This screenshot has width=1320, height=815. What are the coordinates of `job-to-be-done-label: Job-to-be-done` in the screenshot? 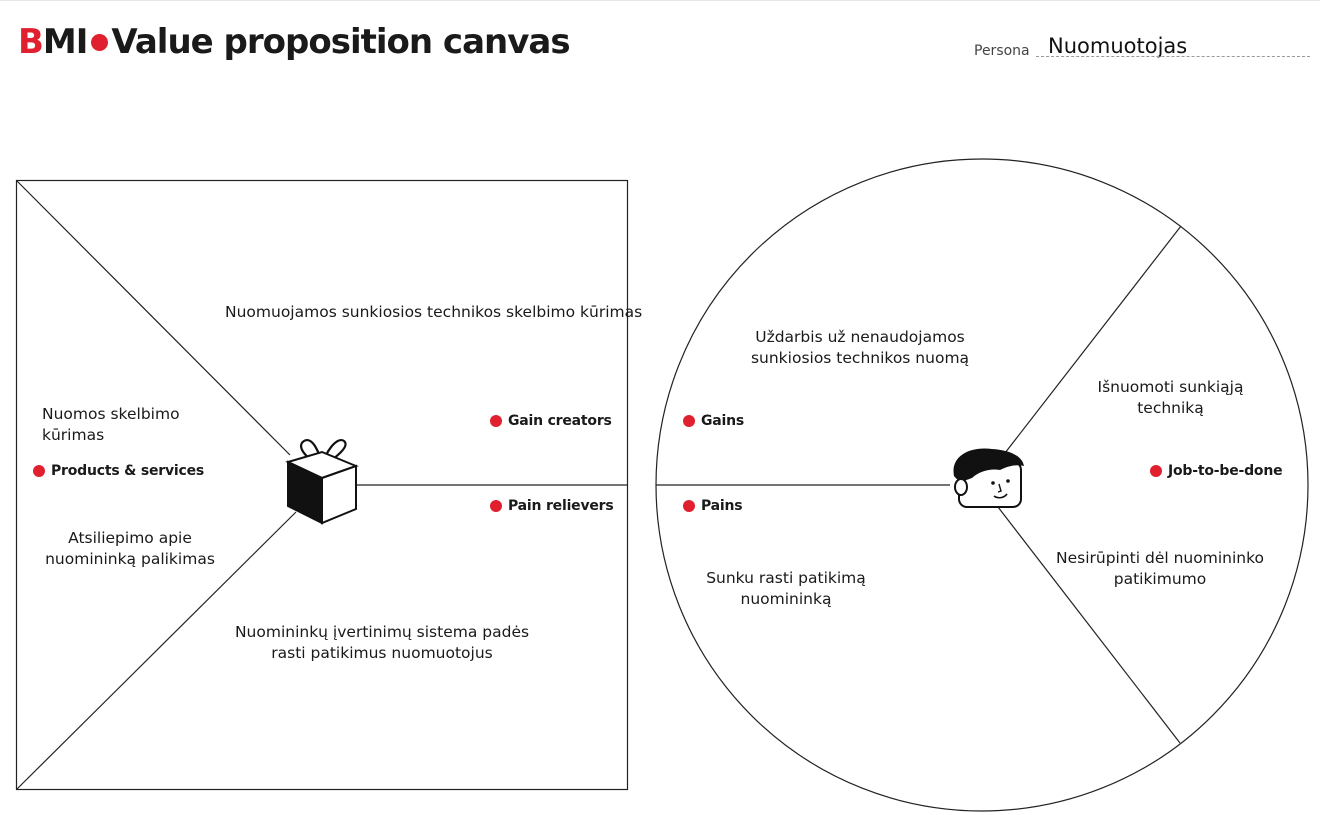 It's located at (1225, 471).